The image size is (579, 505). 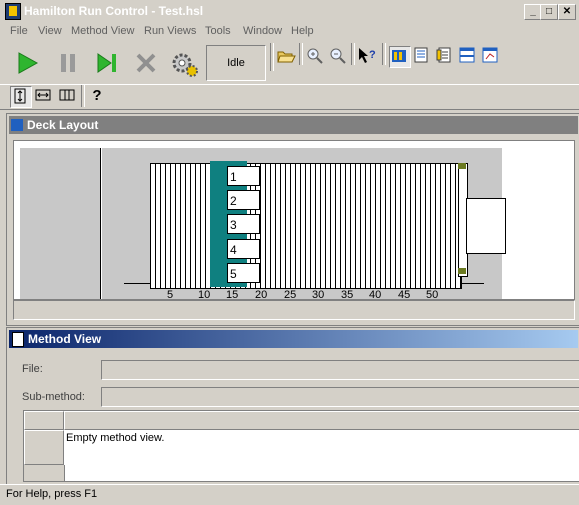 I want to click on fit-height-button, so click(x=21, y=97).